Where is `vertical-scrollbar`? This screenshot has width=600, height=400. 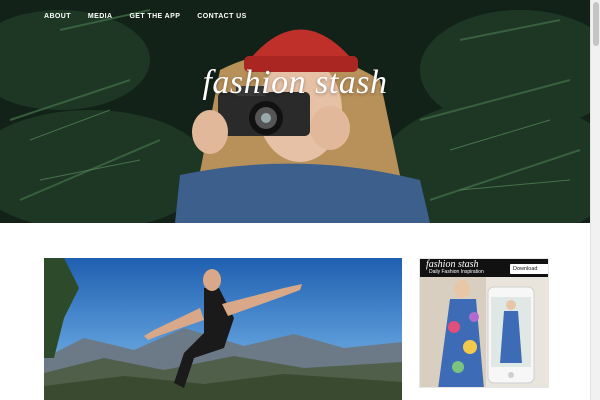 vertical-scrollbar is located at coordinates (595, 200).